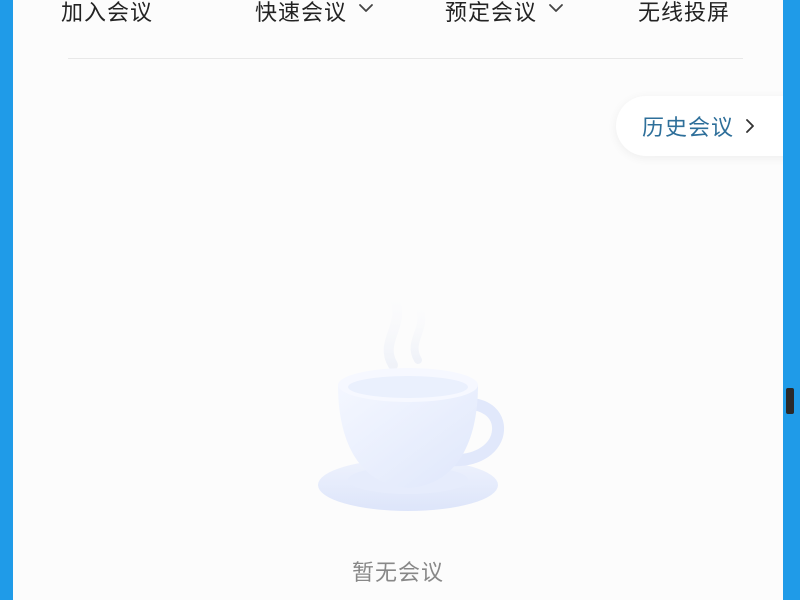  What do you see at coordinates (750, 126) in the screenshot?
I see `chevron-right-icon` at bounding box center [750, 126].